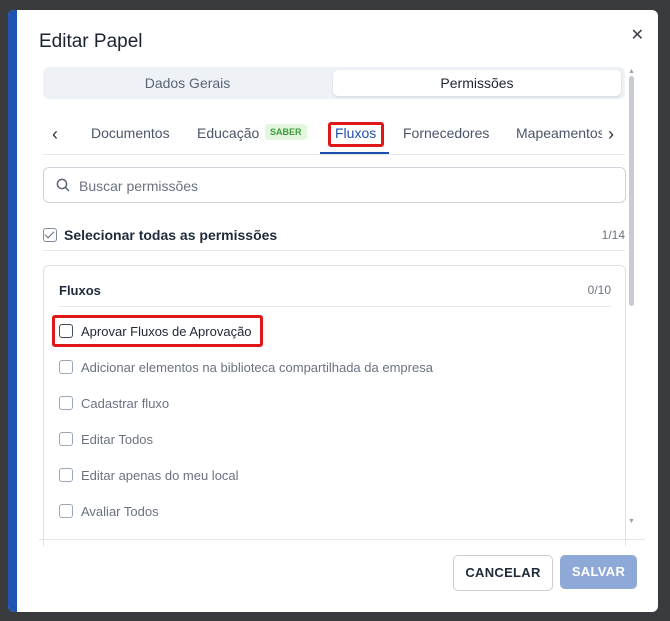  Describe the element at coordinates (228, 133) in the screenshot. I see `tab-educacao: Educação` at that location.